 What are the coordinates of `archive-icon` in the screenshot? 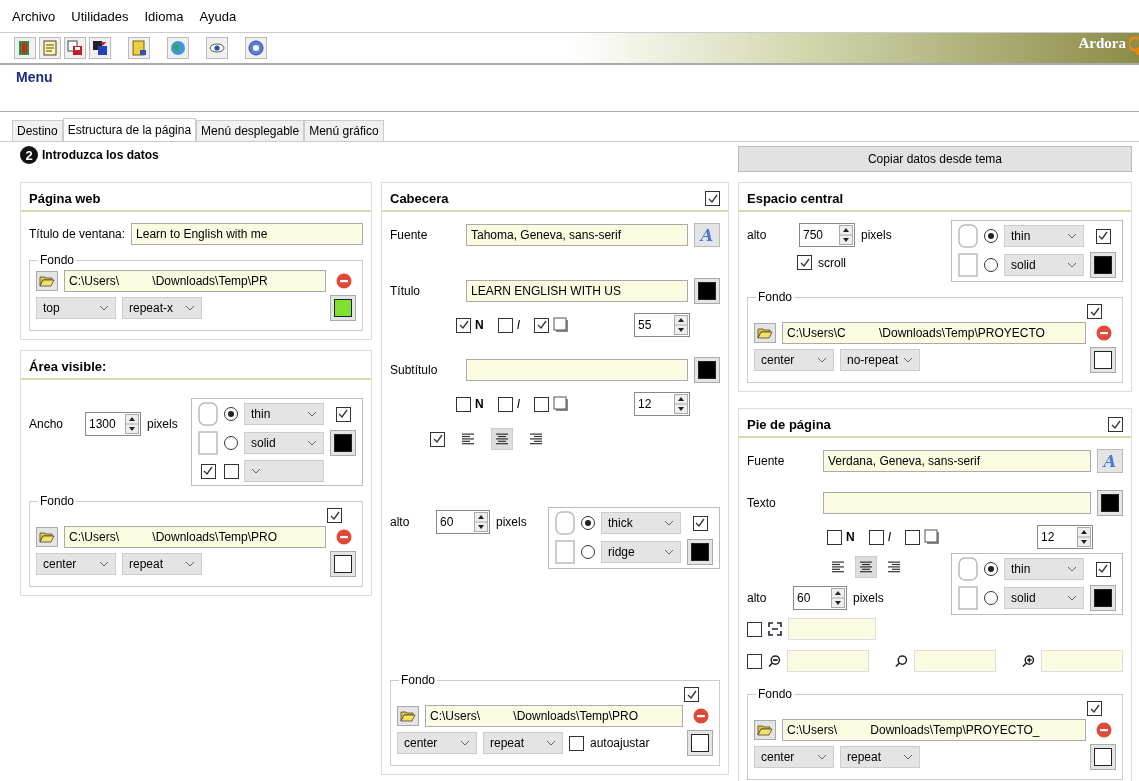 It's located at (139, 48).